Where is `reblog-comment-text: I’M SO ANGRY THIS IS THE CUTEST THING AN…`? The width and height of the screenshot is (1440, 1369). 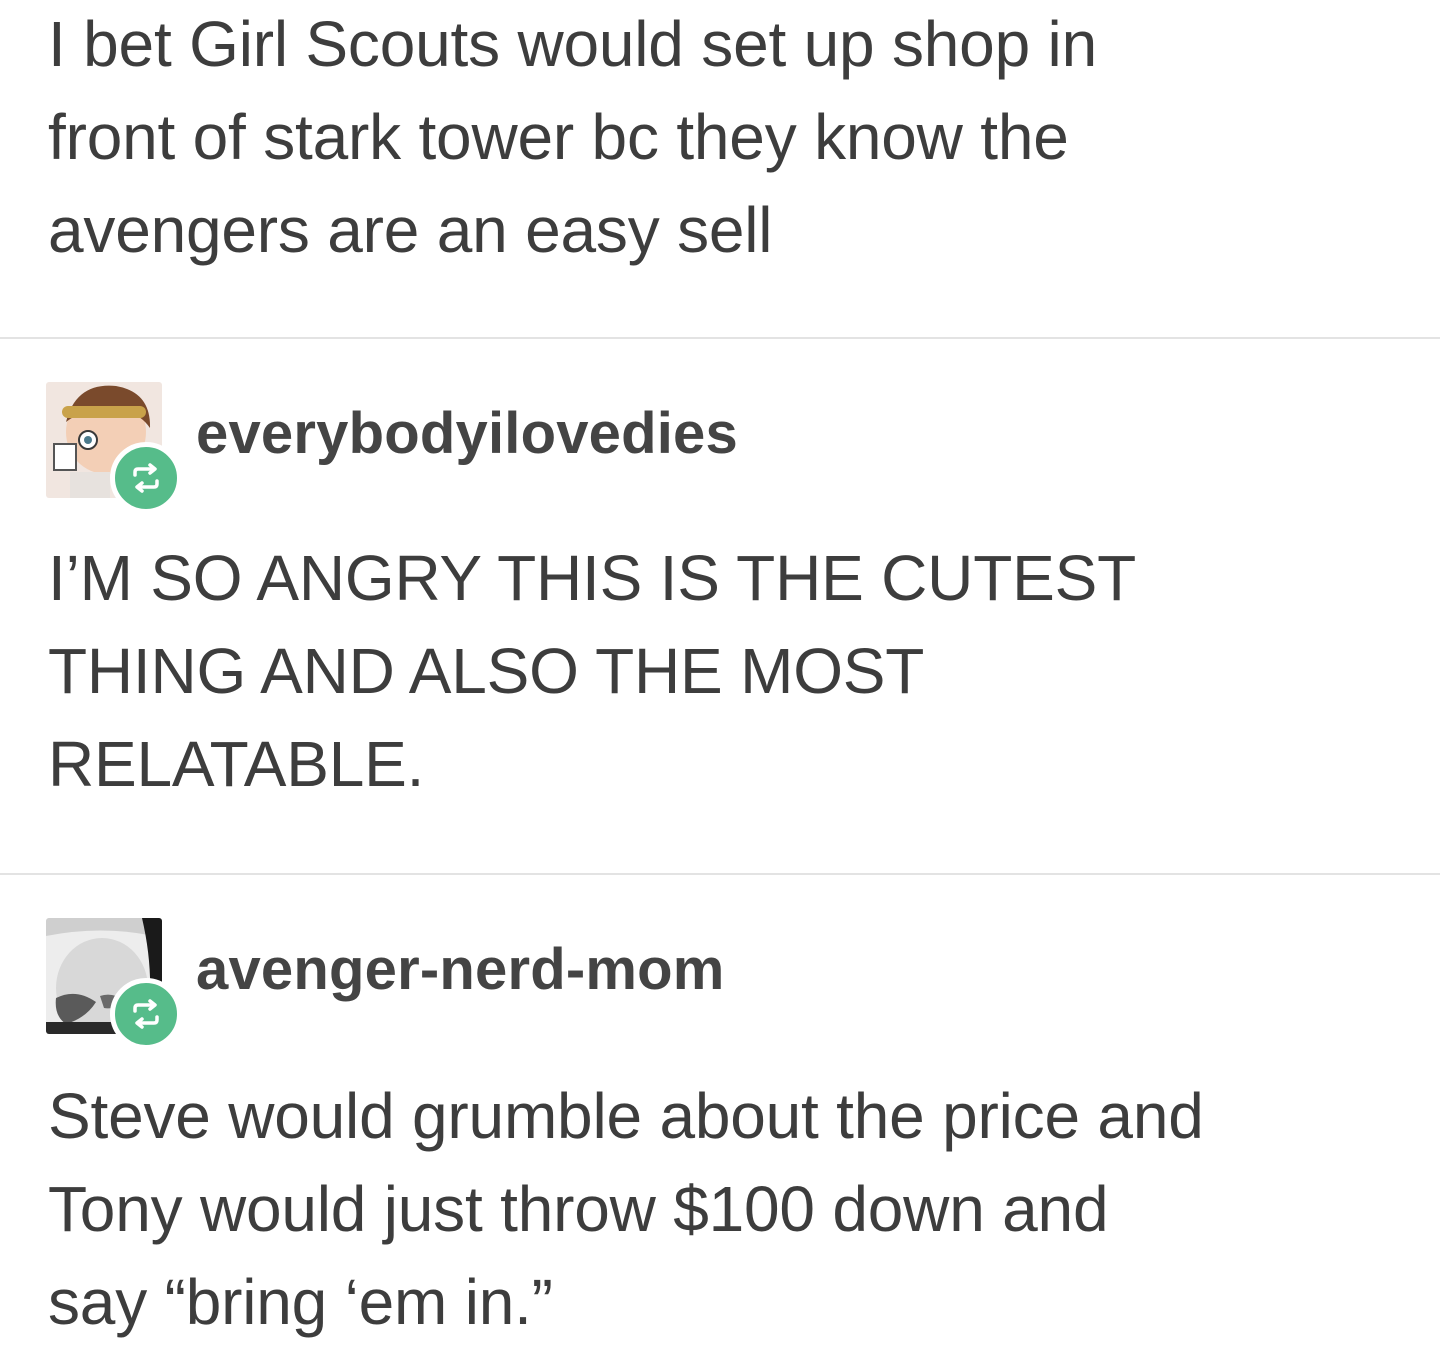
reblog-comment-text: I’M SO ANGRY THIS IS THE CUTEST THING AN… is located at coordinates (592, 671).